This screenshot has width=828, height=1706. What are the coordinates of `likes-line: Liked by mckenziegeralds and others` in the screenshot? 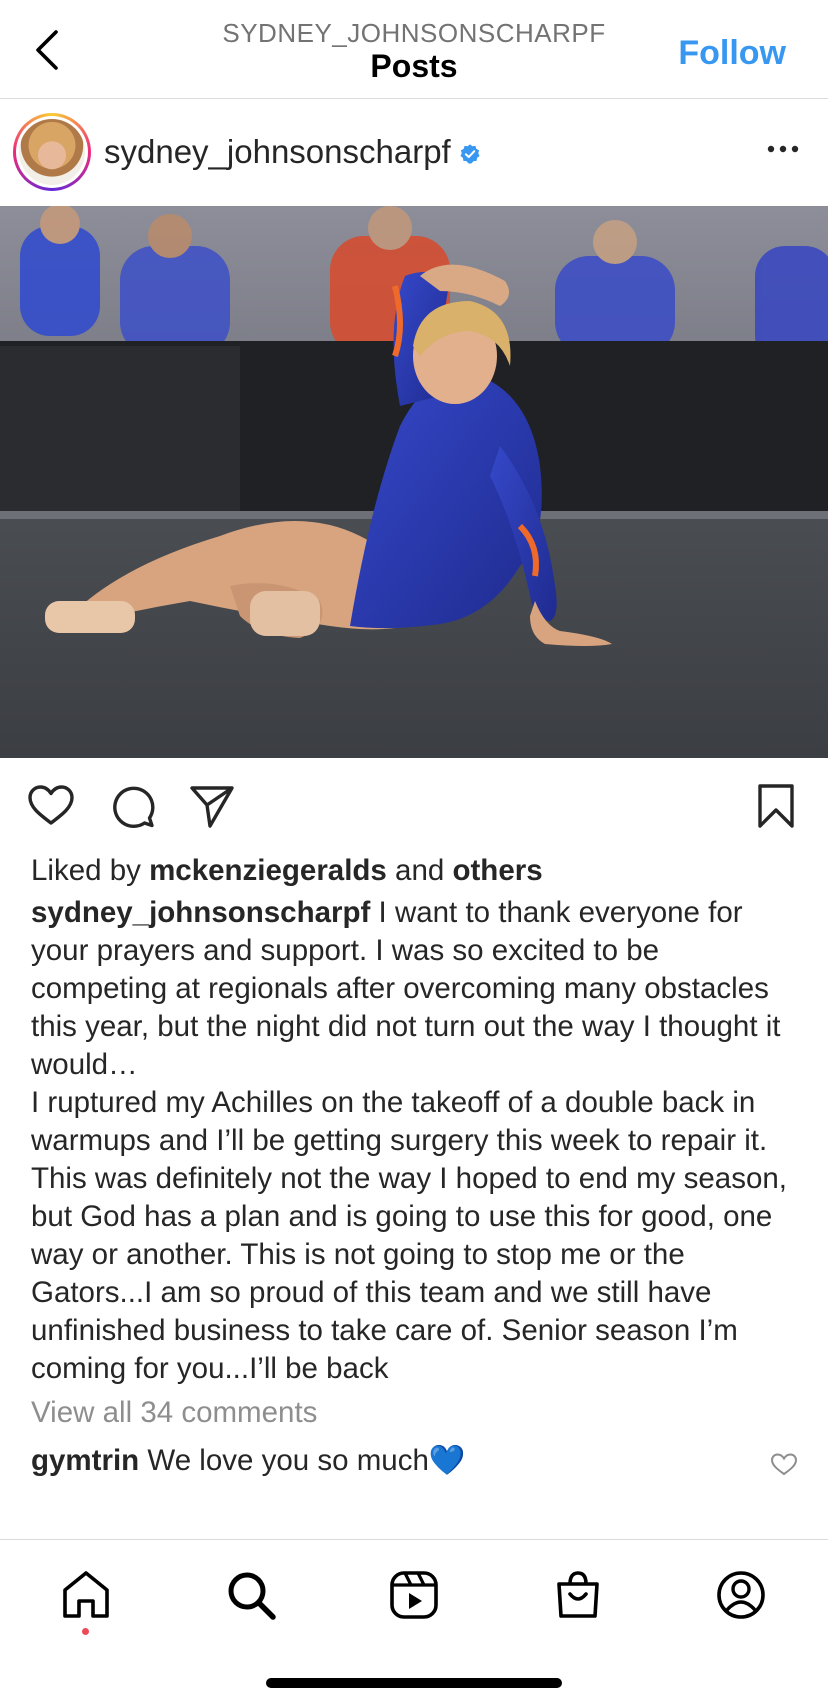 It's located at (414, 871).